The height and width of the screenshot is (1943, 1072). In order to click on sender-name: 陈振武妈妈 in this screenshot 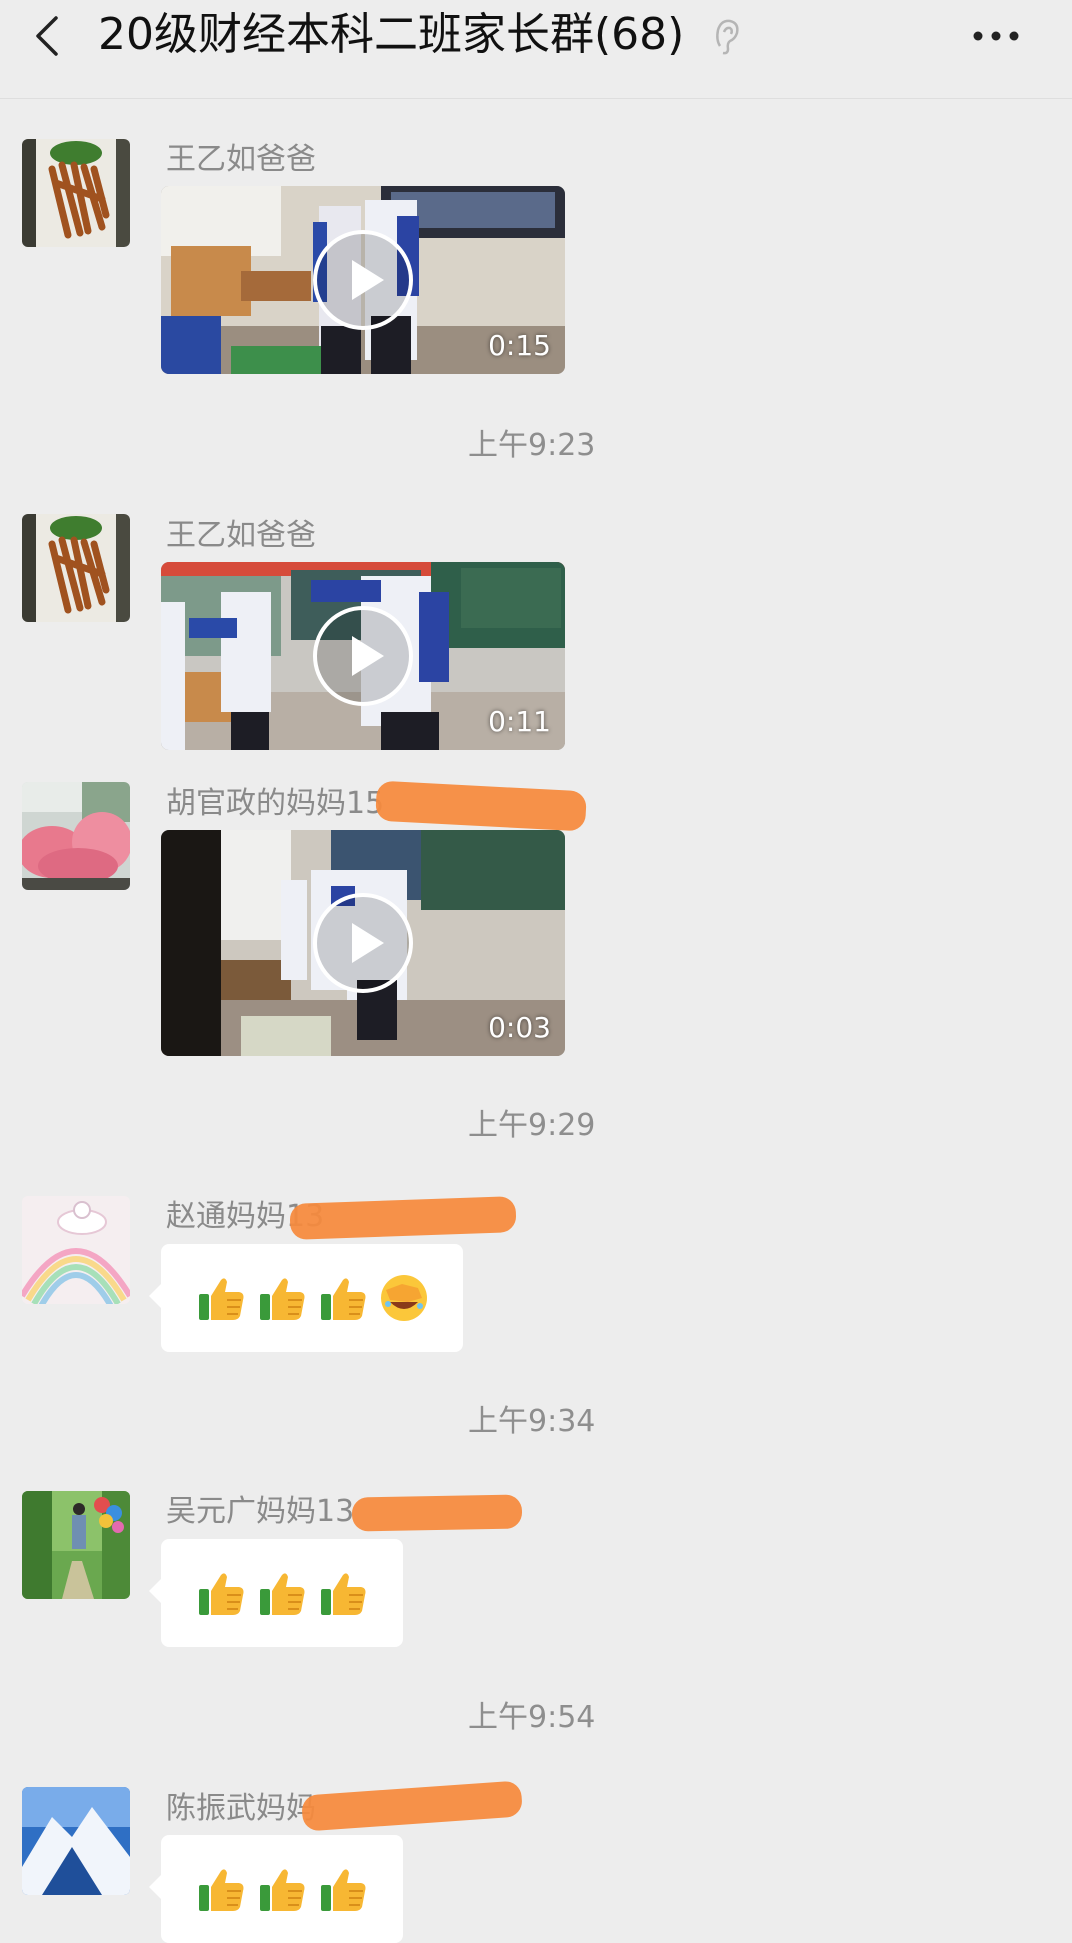, I will do `click(241, 1808)`.